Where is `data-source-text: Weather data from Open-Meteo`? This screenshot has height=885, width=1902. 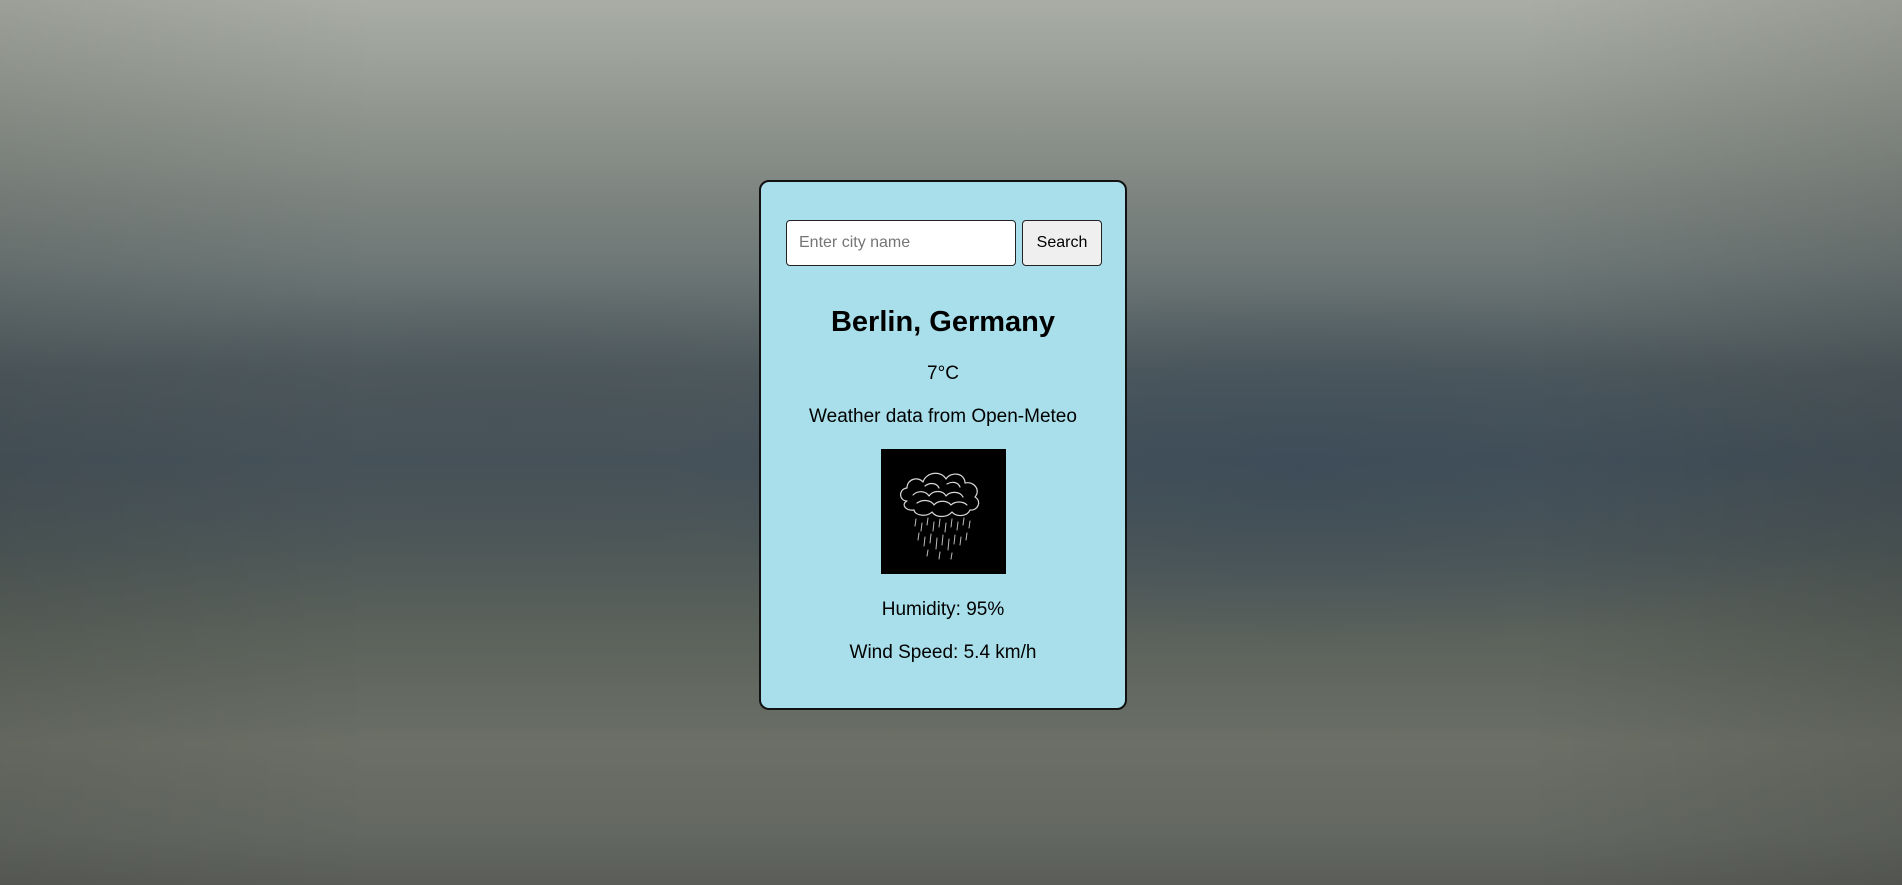
data-source-text: Weather data from Open-Meteo is located at coordinates (943, 416).